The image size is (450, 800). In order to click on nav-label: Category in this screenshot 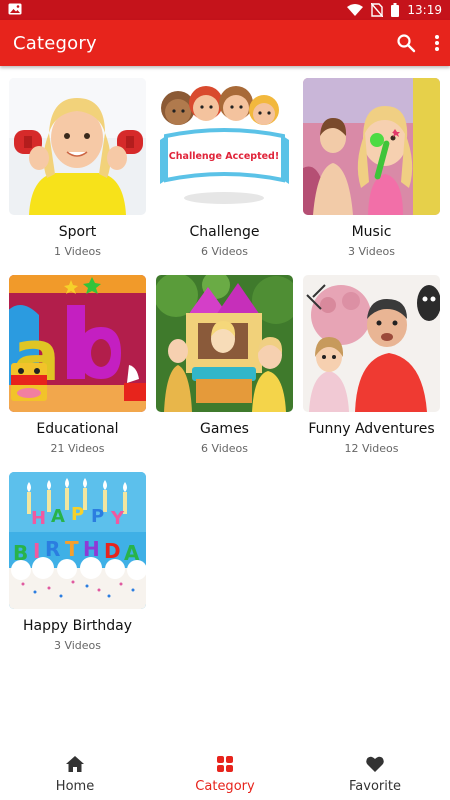, I will do `click(225, 786)`.